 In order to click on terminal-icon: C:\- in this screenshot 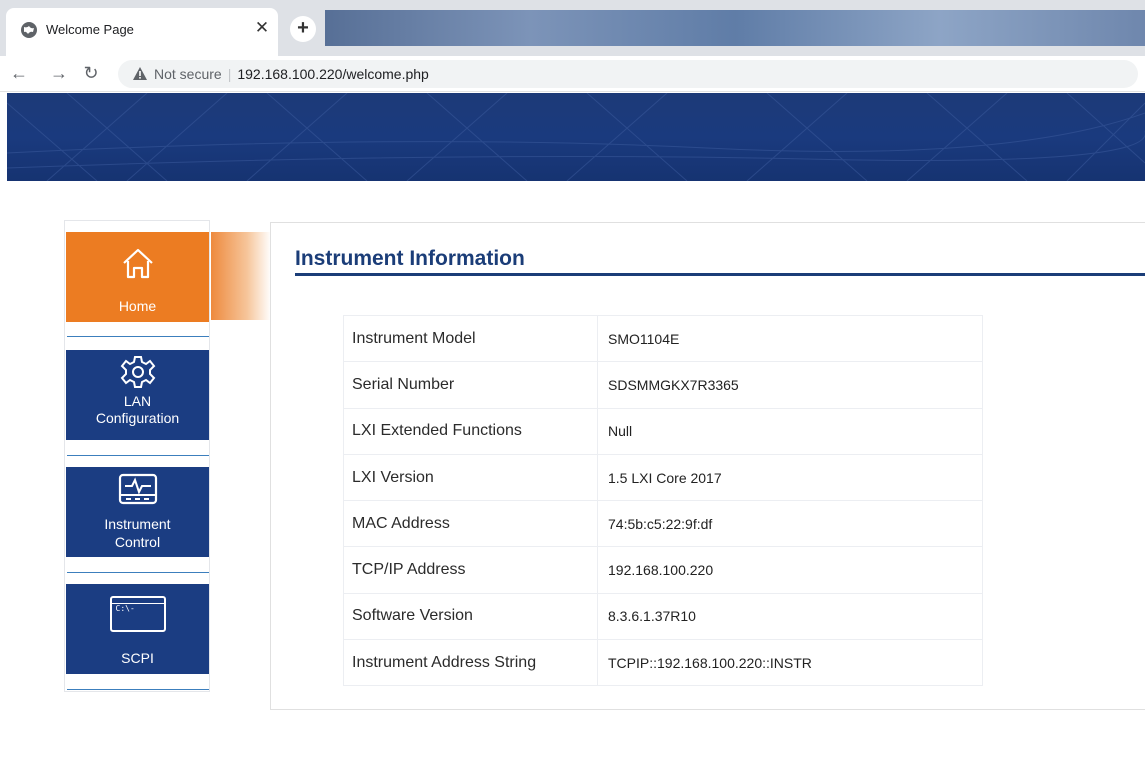, I will do `click(137, 614)`.